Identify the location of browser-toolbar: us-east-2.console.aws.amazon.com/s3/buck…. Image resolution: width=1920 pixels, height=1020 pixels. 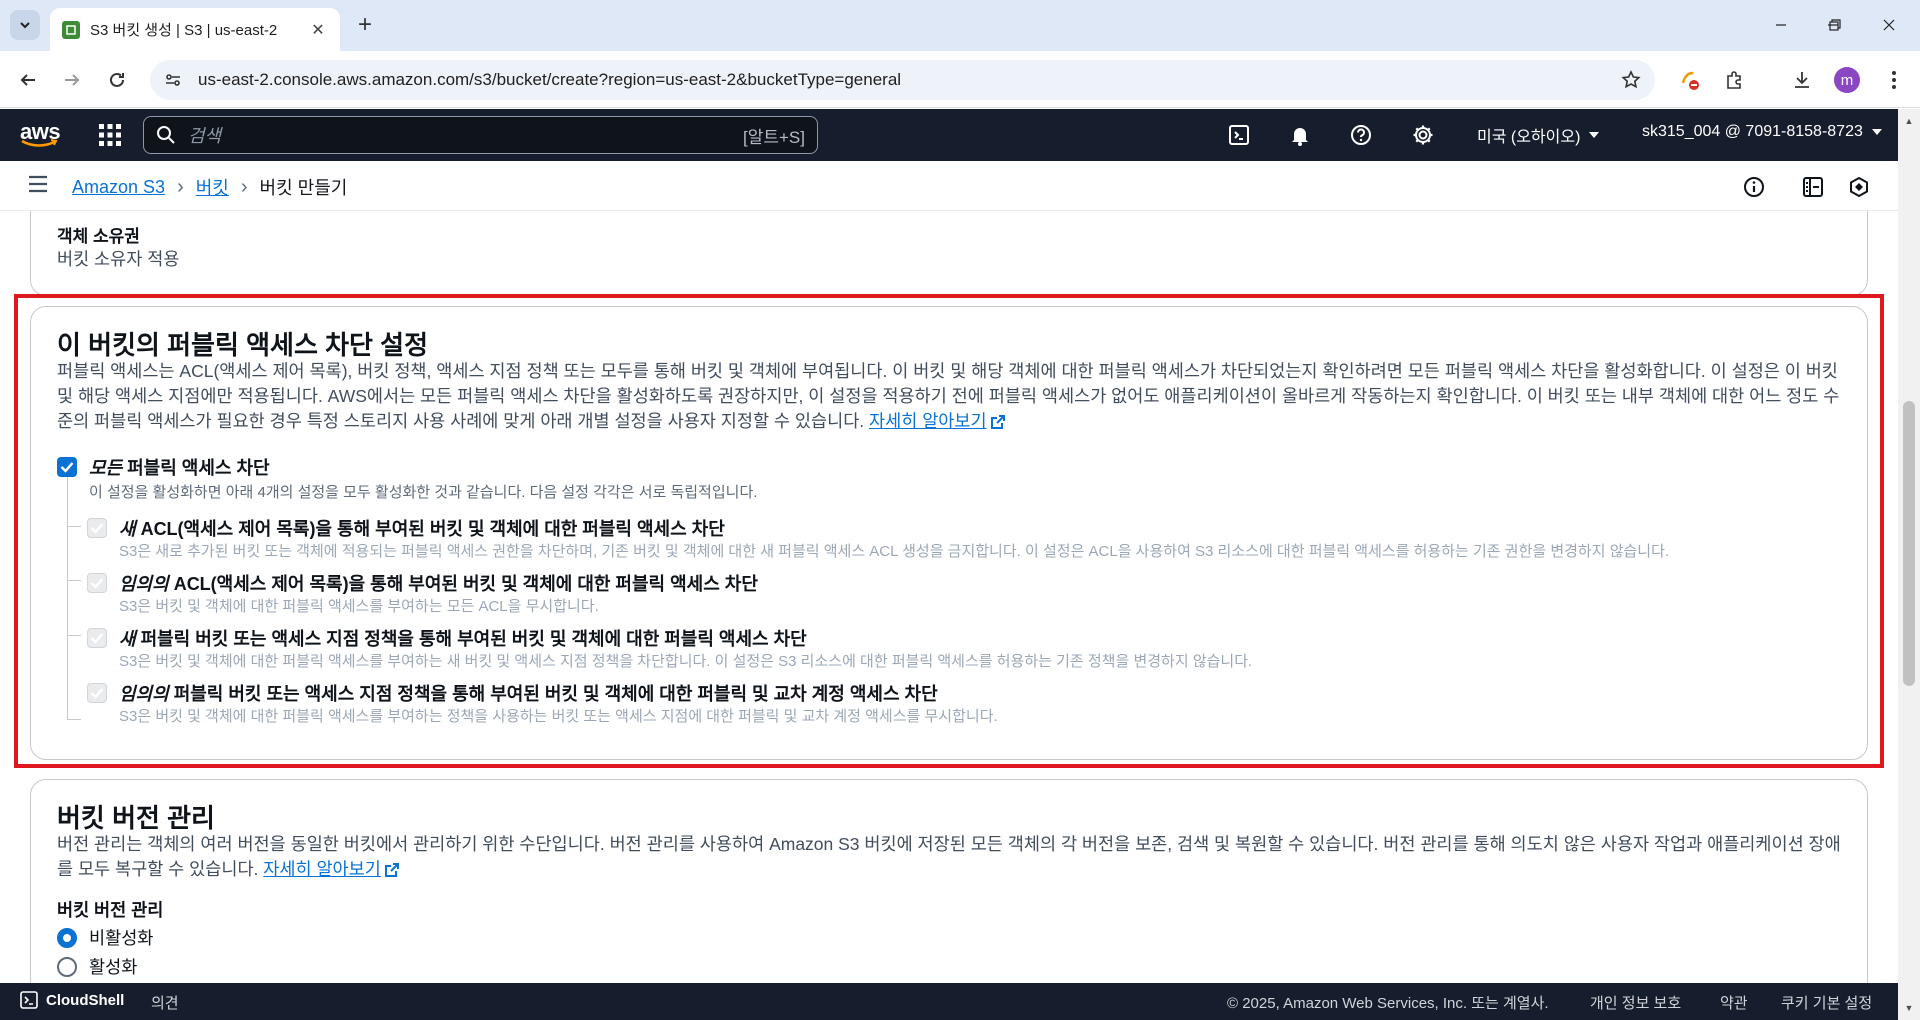
(960, 79).